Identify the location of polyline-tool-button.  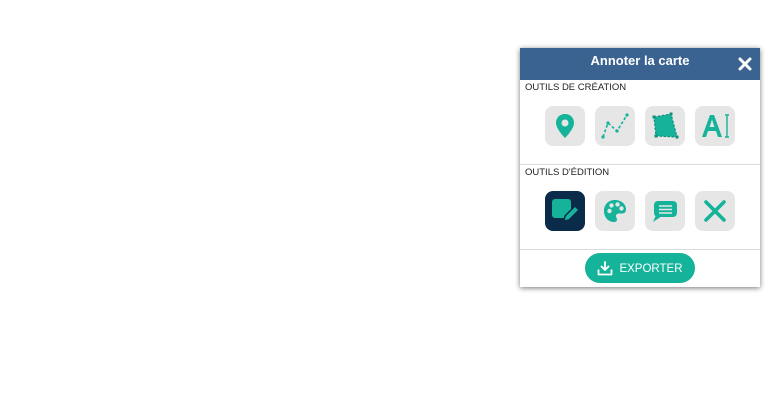
(615, 126).